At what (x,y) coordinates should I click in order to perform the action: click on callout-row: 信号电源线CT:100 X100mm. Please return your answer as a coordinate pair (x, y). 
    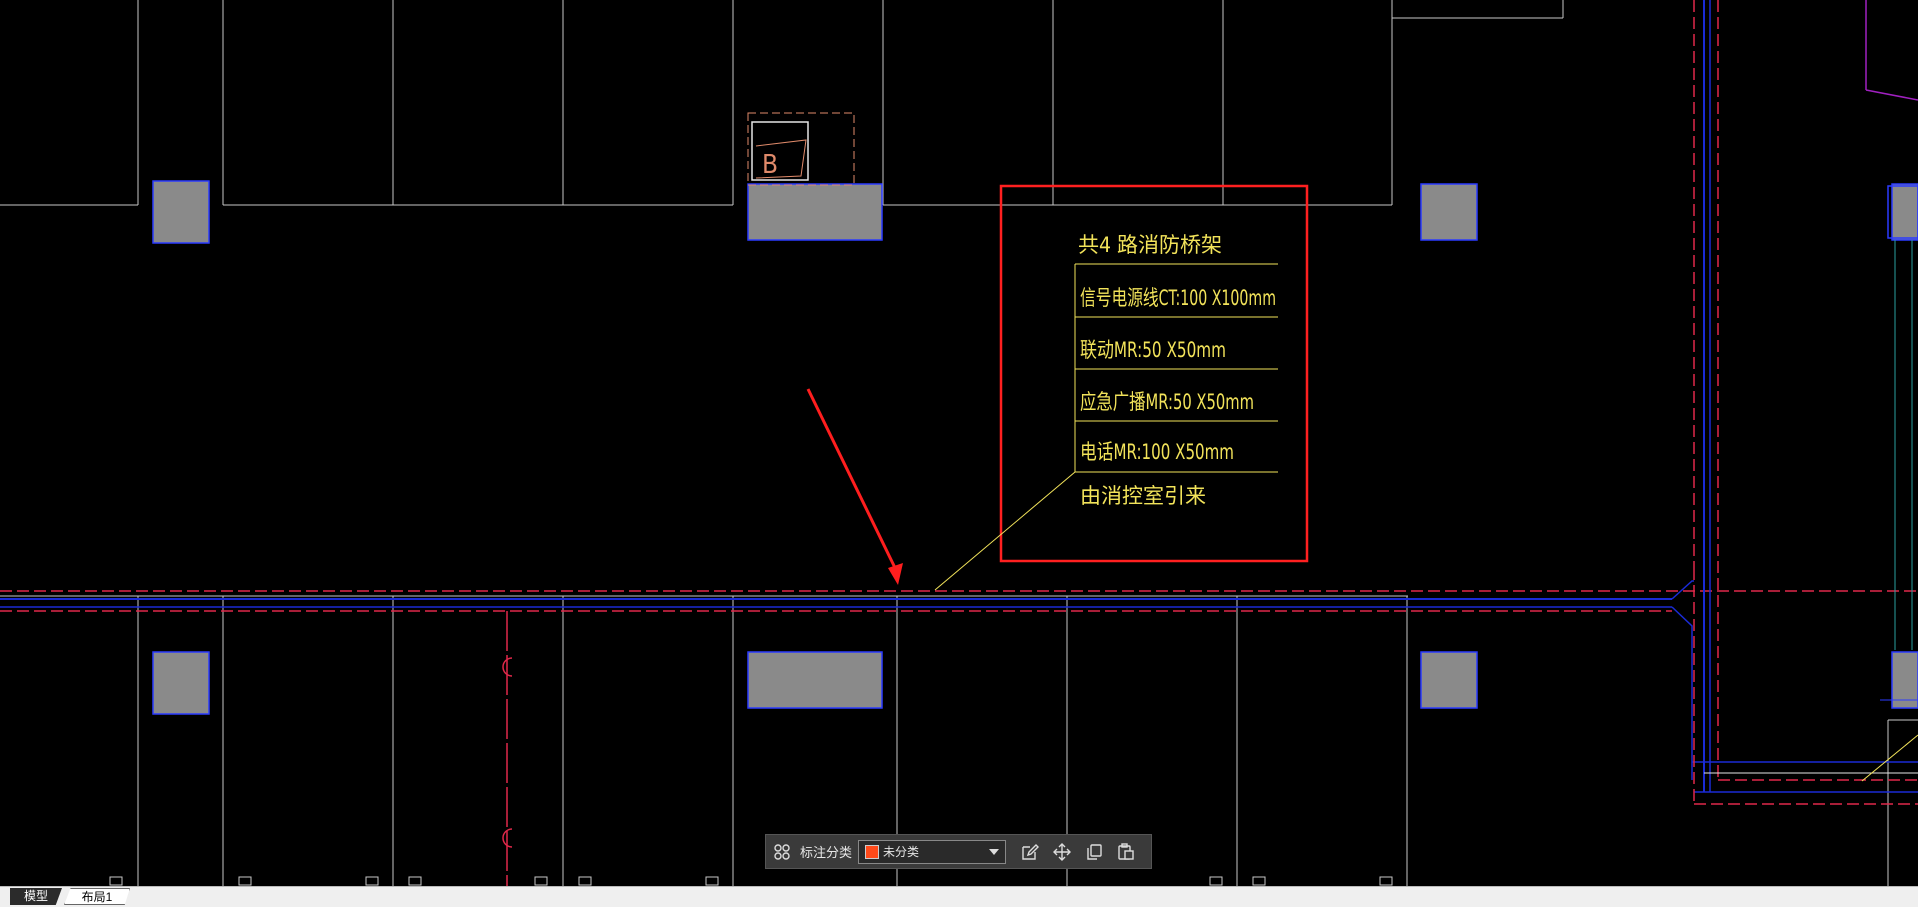
    Looking at the image, I should click on (1178, 298).